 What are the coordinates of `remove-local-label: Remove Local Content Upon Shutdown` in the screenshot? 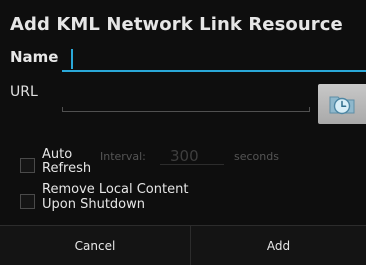 It's located at (115, 197).